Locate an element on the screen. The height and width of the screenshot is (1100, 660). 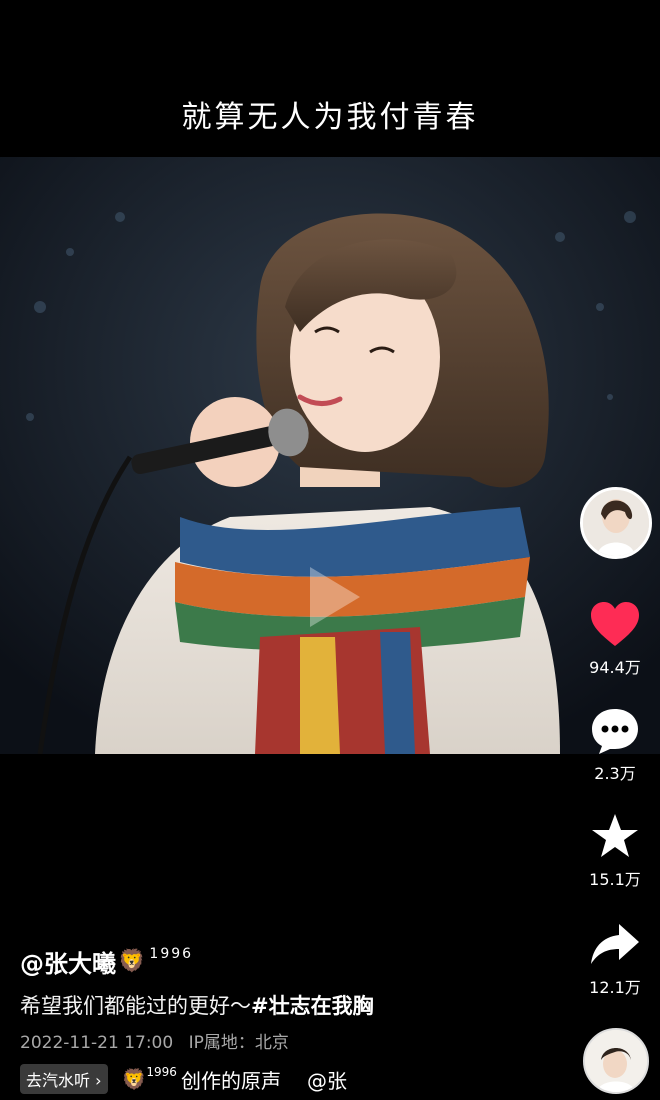
play-icon is located at coordinates (330, 597).